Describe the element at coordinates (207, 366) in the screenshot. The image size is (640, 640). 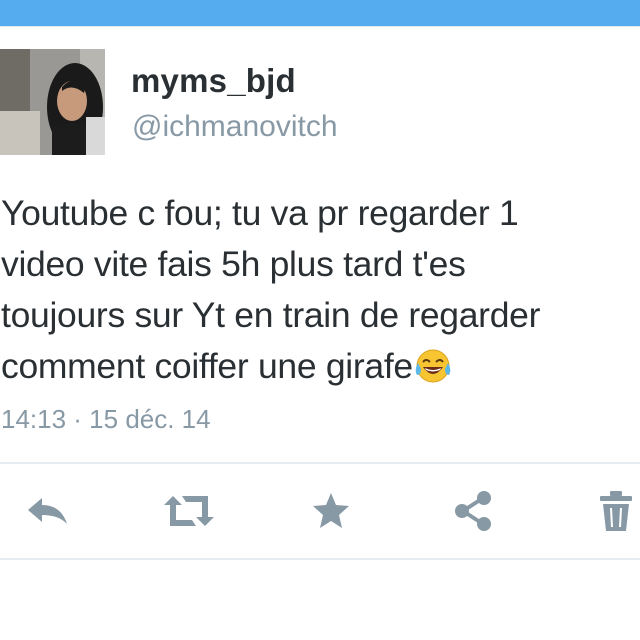
I see `tweet-text-last: comment coiffer une girafe` at that location.